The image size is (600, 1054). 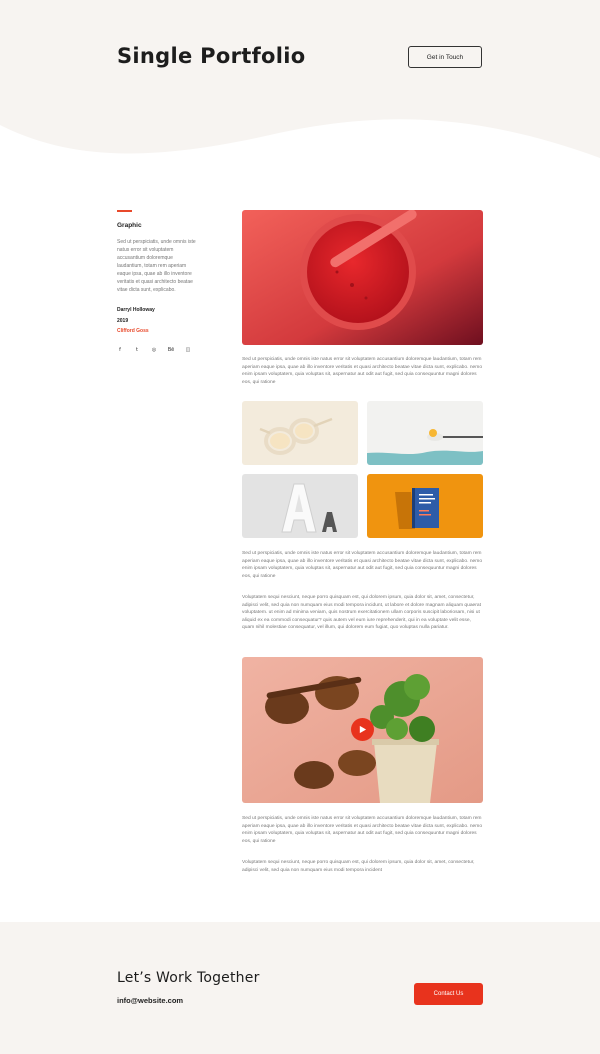 What do you see at coordinates (188, 350) in the screenshot?
I see `instagram-icon: ◫` at bounding box center [188, 350].